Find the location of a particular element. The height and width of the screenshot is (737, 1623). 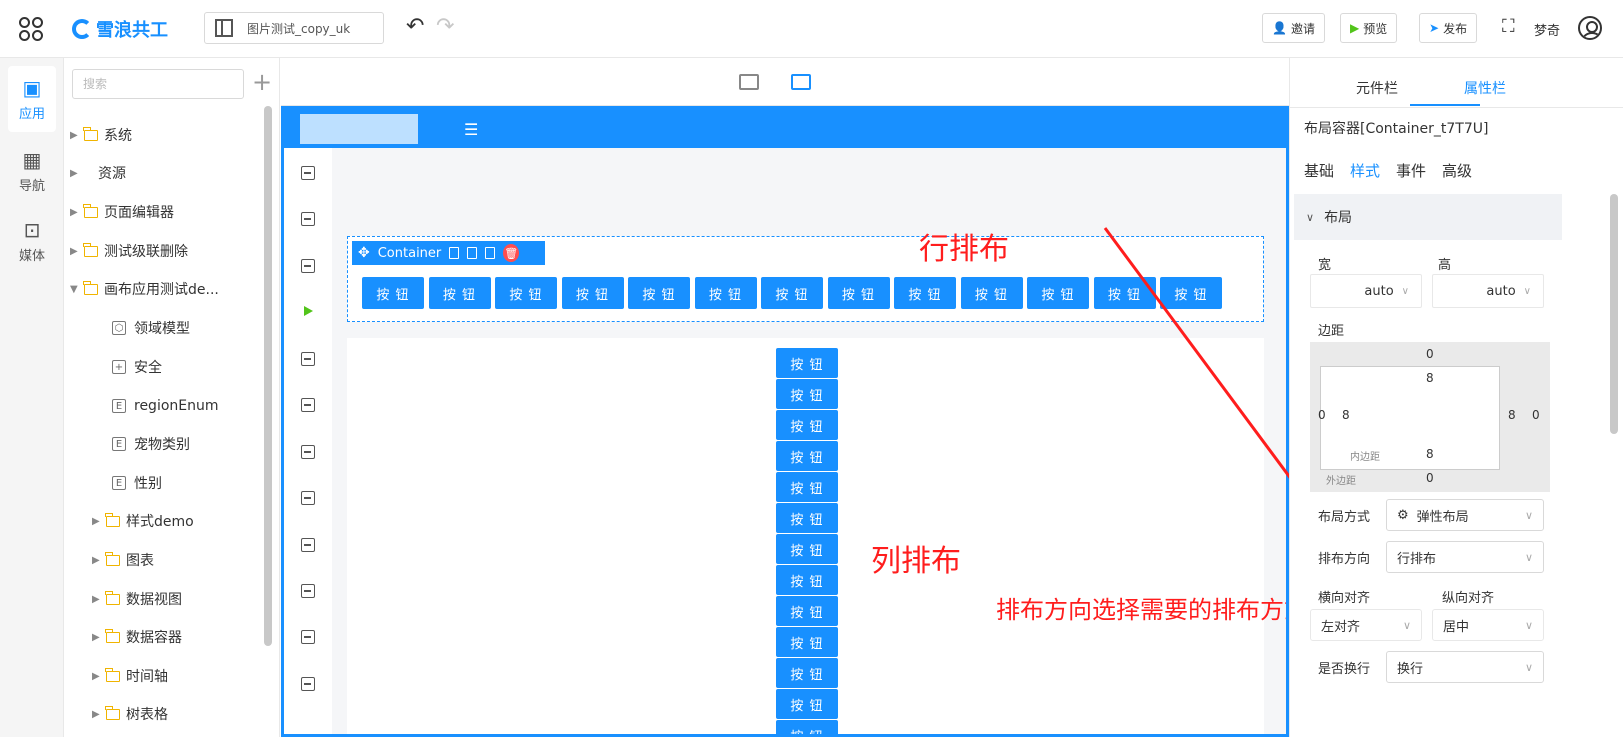

section-title: 布局 is located at coordinates (1338, 218).